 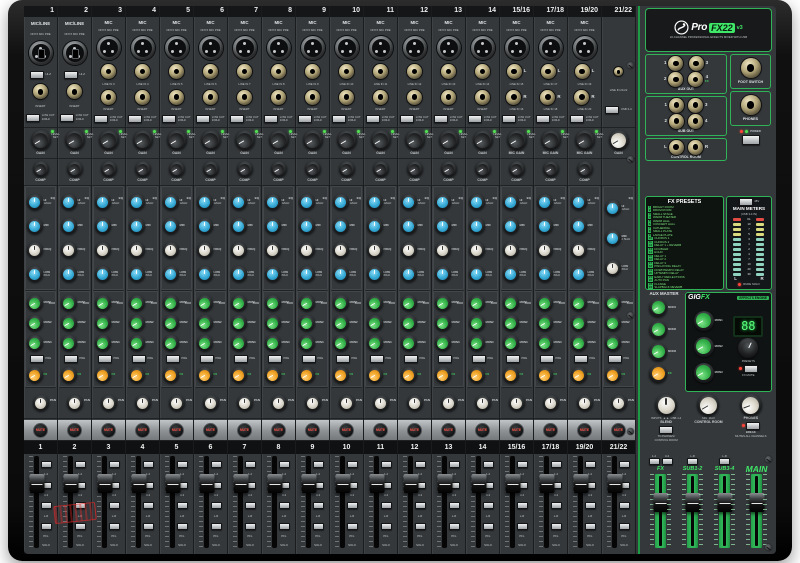 What do you see at coordinates (654, 461) in the screenshot?
I see `master-assign-switch` at bounding box center [654, 461].